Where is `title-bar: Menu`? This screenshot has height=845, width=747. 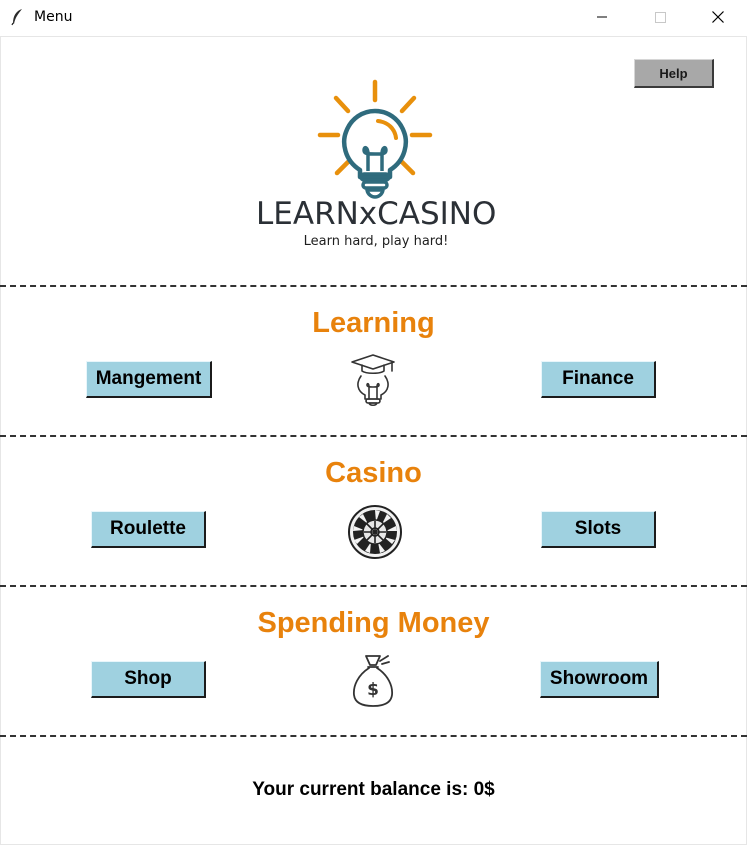 title-bar: Menu is located at coordinates (373, 18).